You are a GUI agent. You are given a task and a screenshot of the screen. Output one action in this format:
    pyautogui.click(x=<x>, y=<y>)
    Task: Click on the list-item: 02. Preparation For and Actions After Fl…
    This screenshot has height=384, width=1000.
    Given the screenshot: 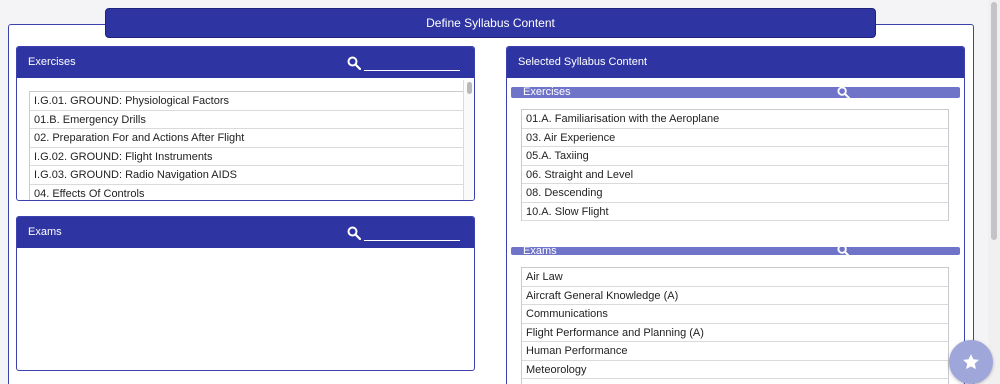 What is the action you would take?
    pyautogui.click(x=249, y=138)
    